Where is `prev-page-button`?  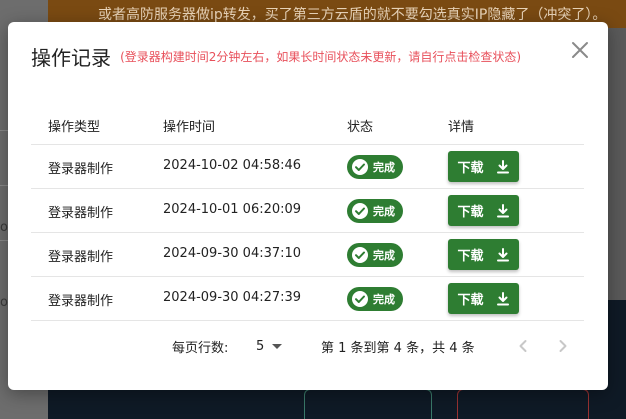
prev-page-button is located at coordinates (523, 346).